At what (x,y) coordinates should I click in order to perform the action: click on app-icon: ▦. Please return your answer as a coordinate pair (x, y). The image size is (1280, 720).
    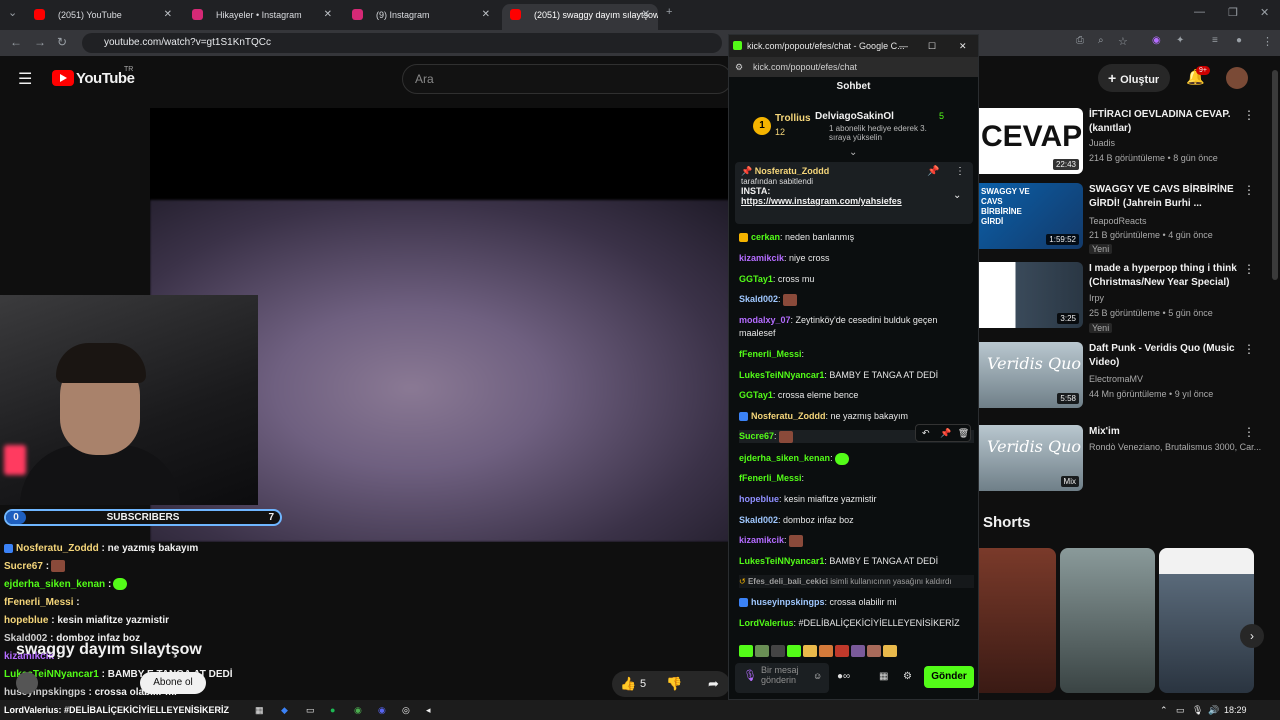
    Looking at the image, I should click on (259, 710).